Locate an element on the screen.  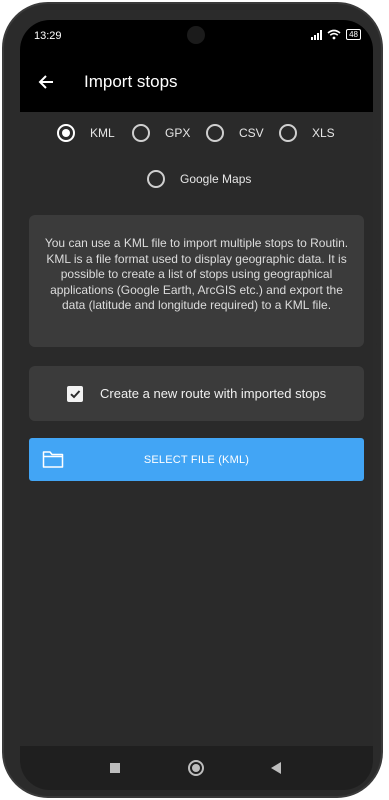
select-file-label: SELECT FILE (KML) is located at coordinates (196, 459).